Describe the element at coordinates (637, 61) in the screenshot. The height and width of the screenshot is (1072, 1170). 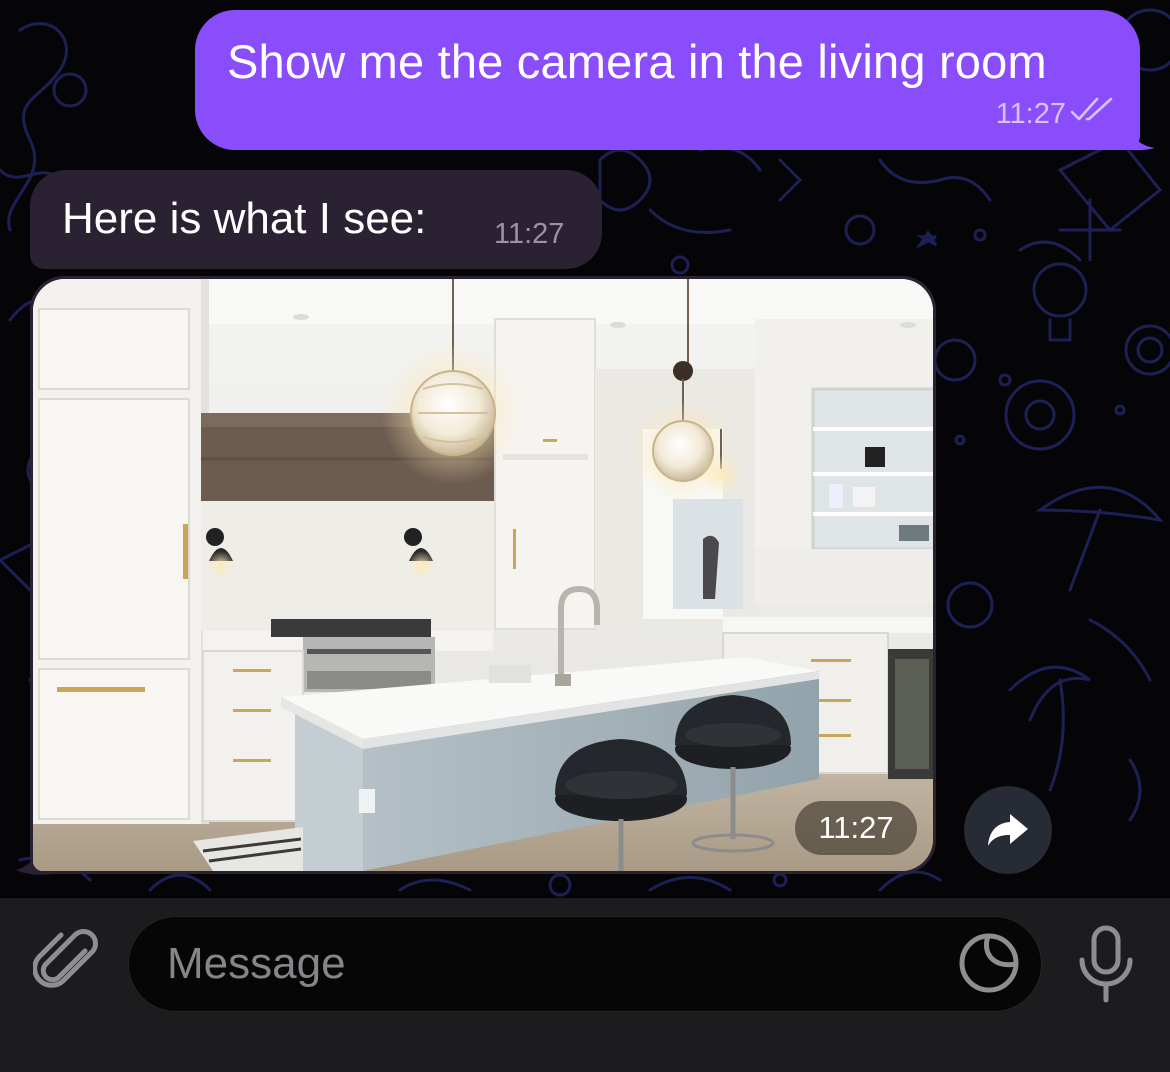
I see `outgoing-message-text: Show me the camera in the living room` at that location.